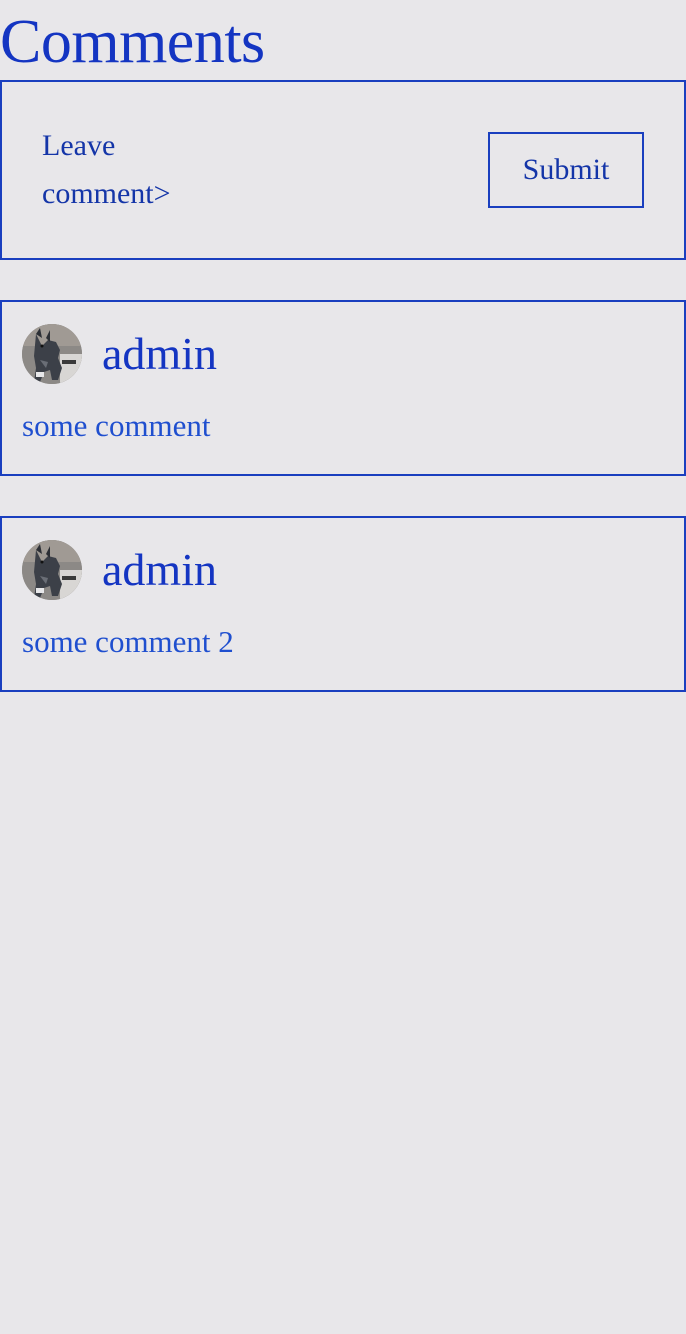  I want to click on comment-composer: Leave comment> Submit, so click(343, 170).